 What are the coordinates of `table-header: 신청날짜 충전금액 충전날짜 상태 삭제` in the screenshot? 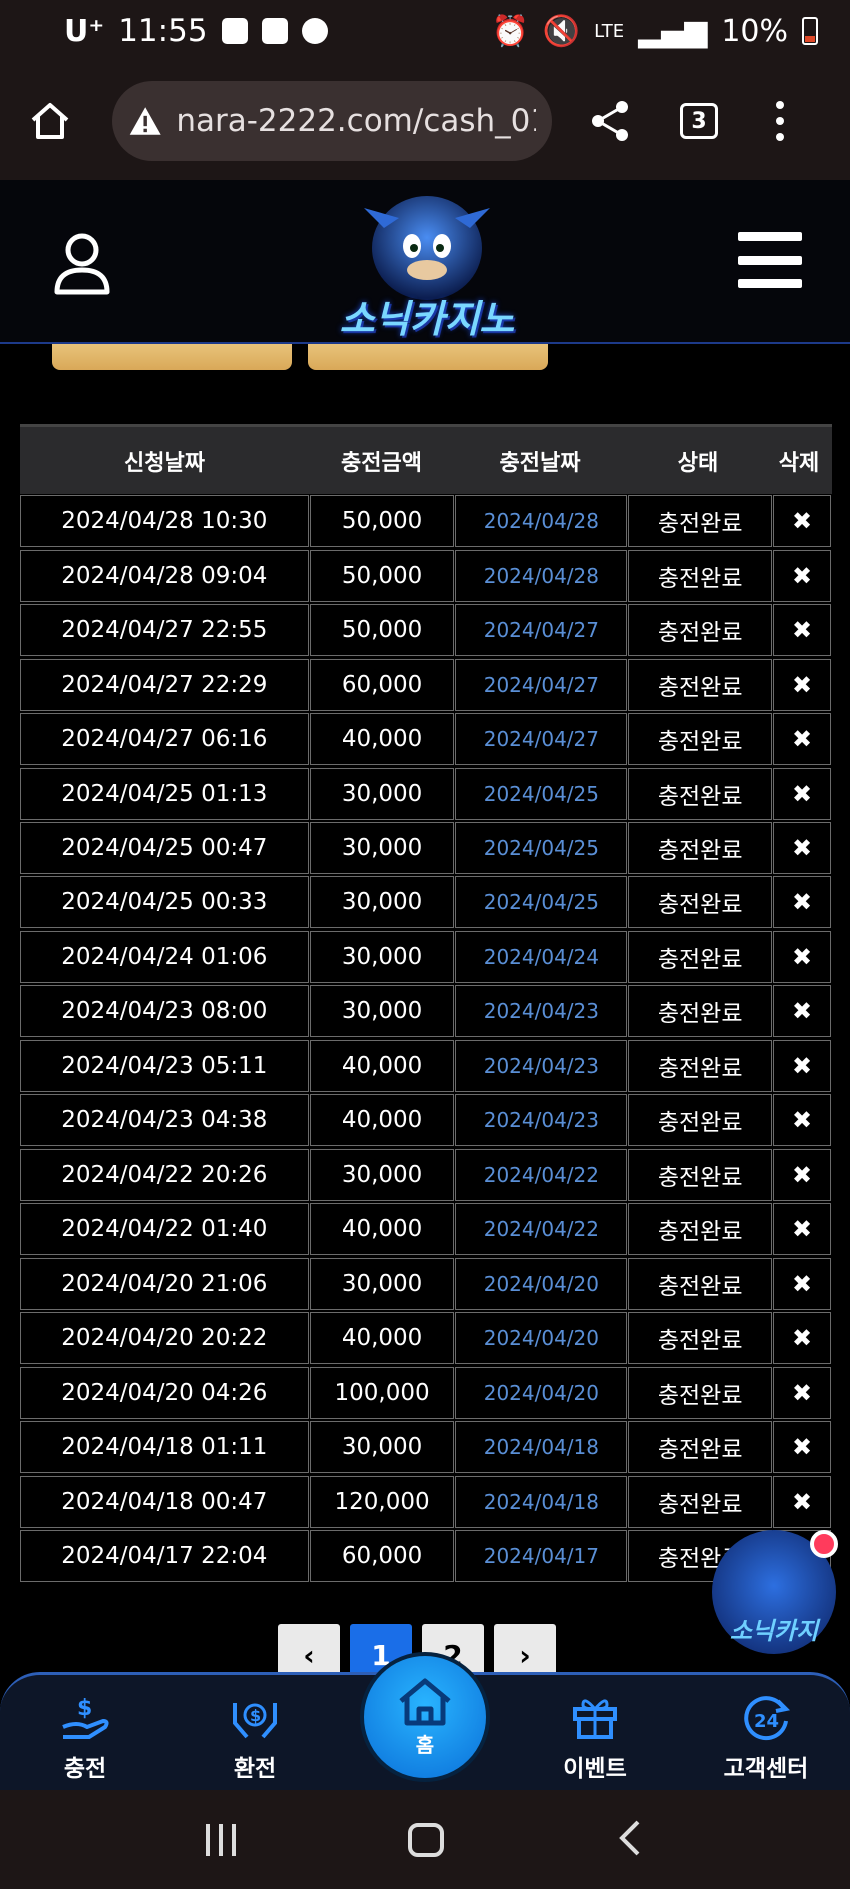 It's located at (426, 459).